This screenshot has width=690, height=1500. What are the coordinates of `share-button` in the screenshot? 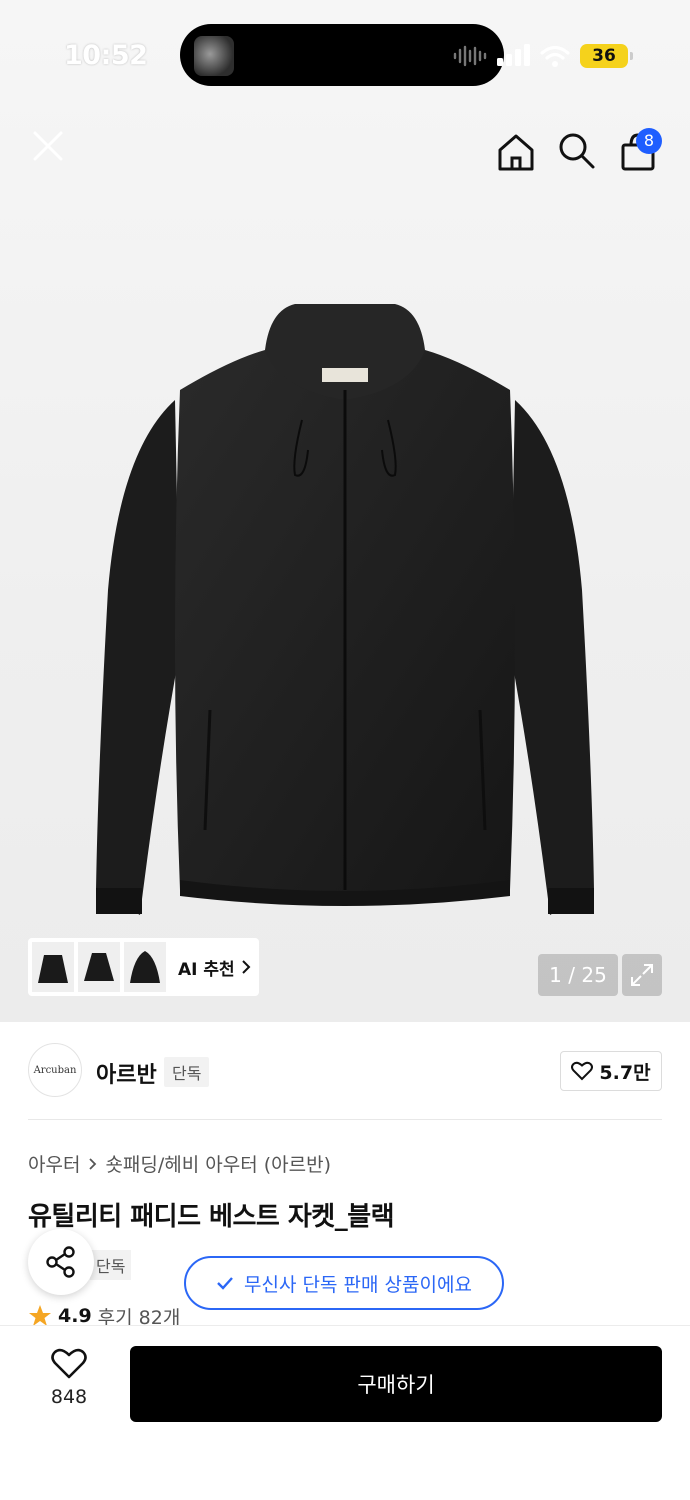 It's located at (61, 1262).